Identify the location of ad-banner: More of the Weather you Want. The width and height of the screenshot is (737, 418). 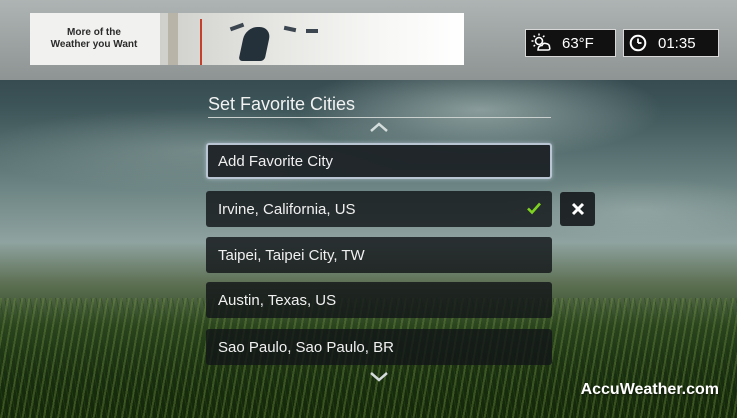
(247, 39).